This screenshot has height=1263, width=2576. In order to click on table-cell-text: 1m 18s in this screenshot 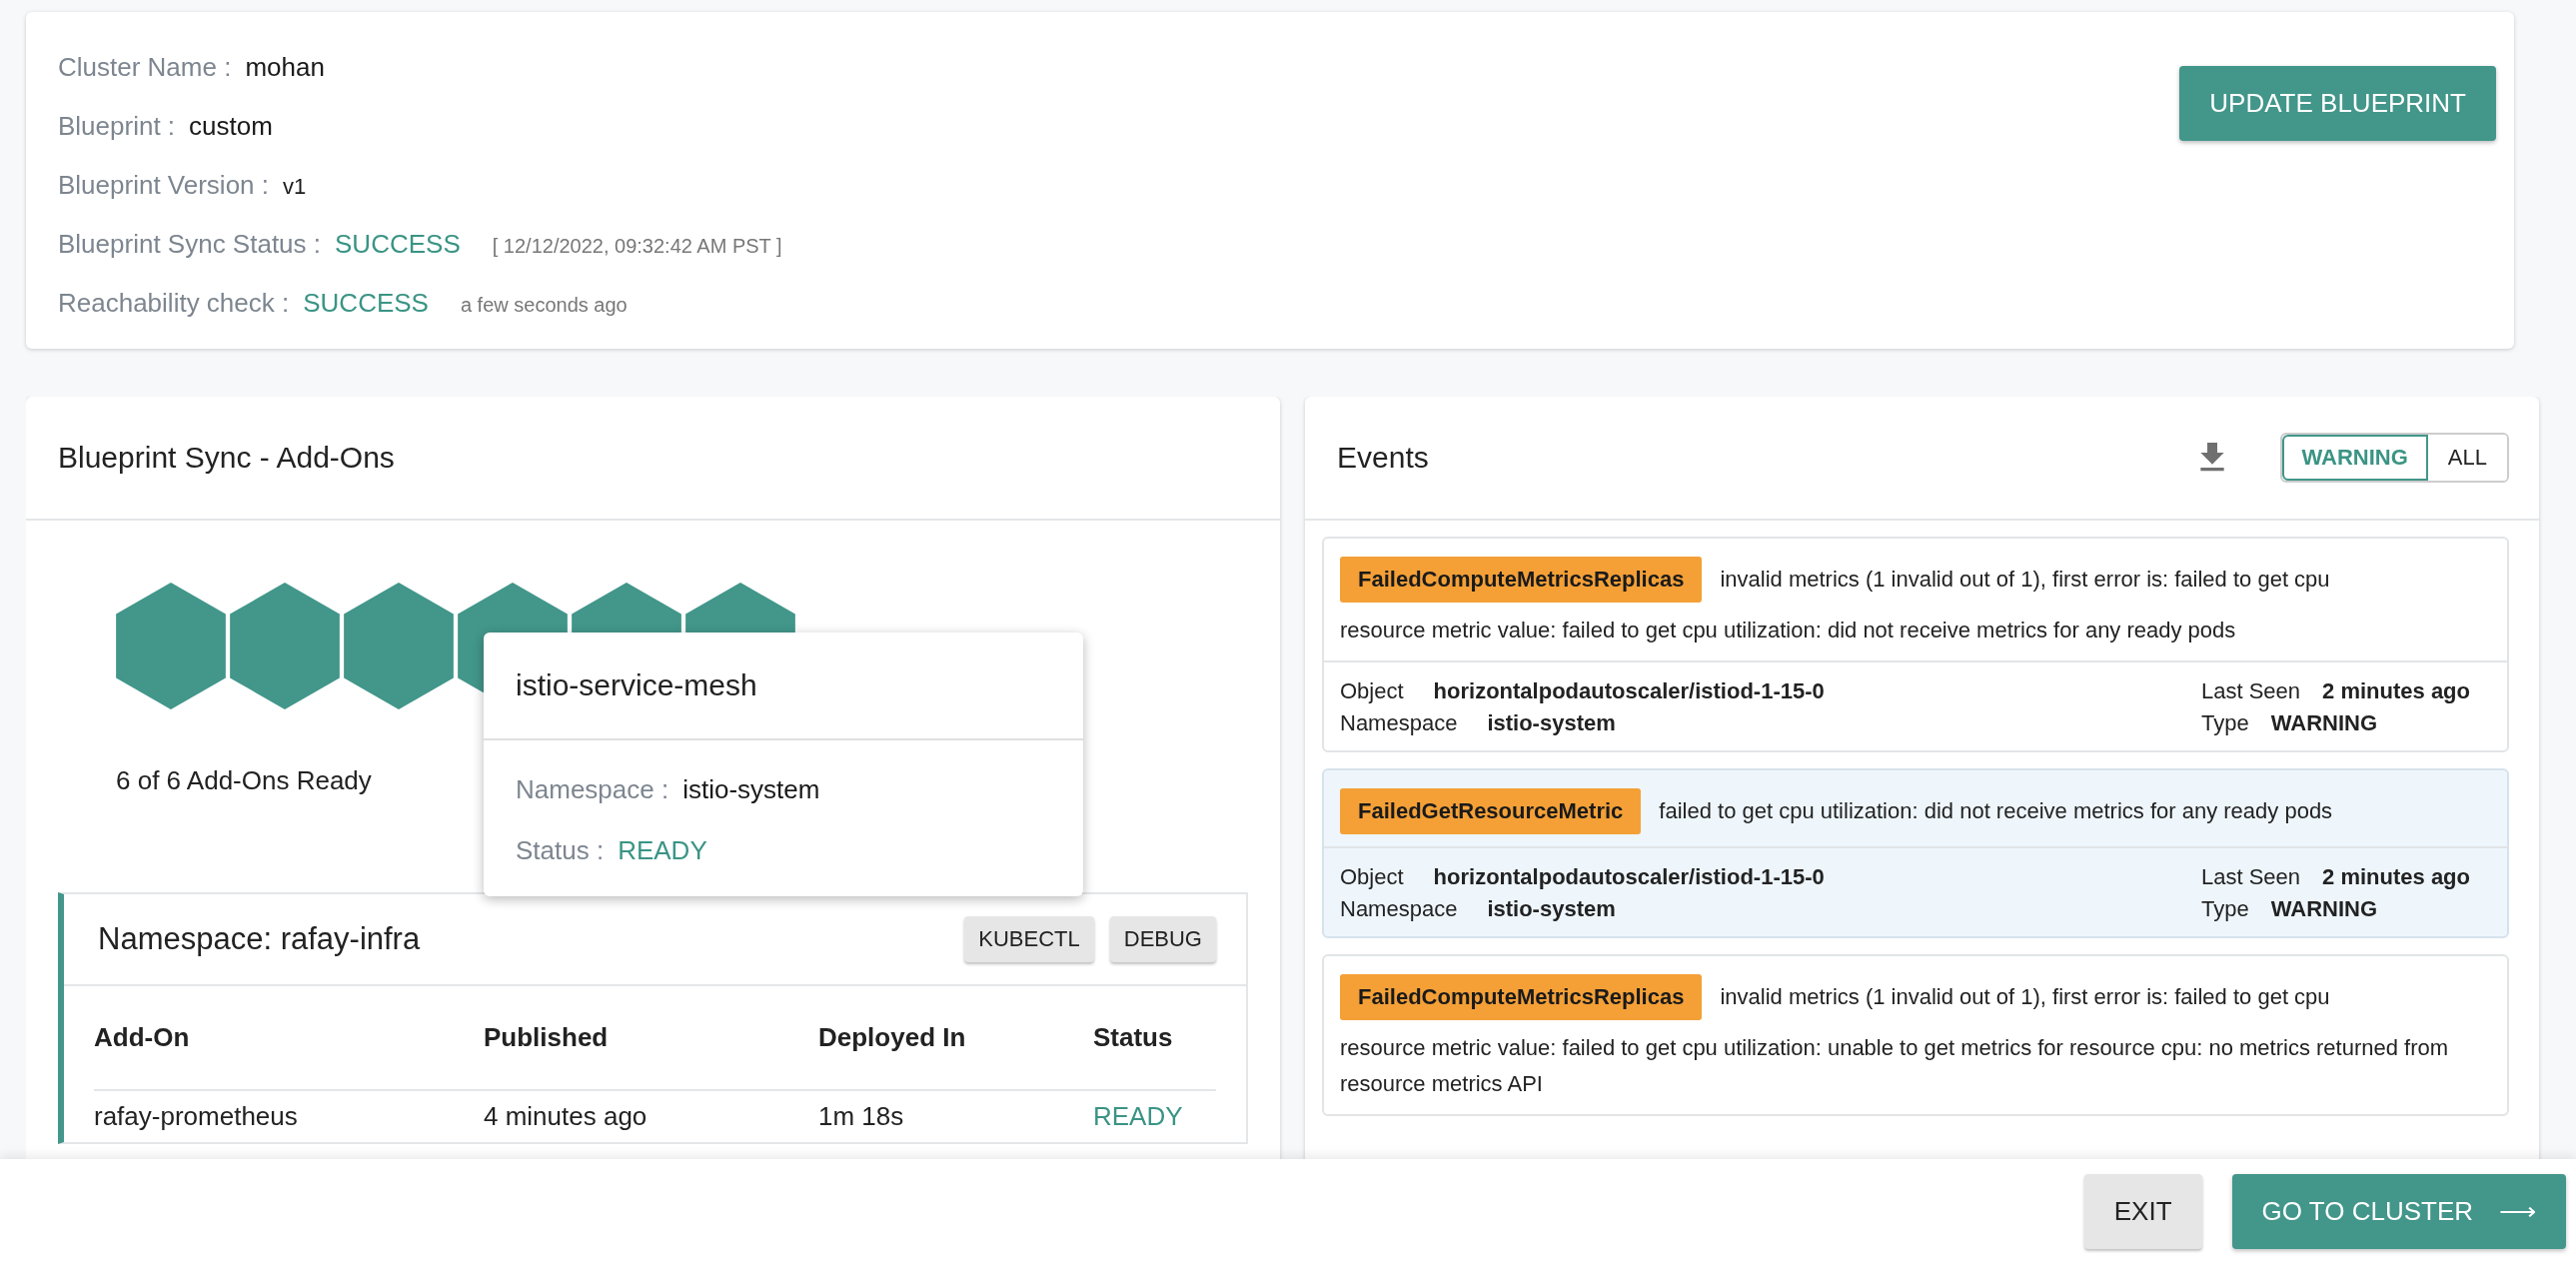, I will do `click(861, 1116)`.